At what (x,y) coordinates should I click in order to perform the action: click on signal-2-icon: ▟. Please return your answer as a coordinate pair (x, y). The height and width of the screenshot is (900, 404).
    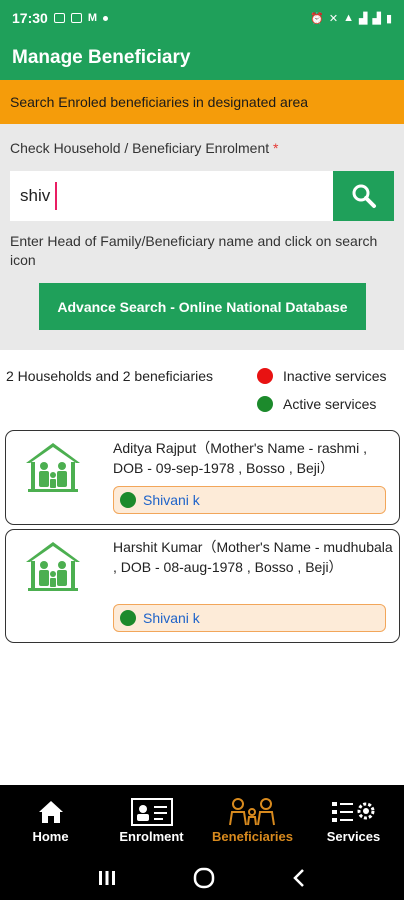
    Looking at the image, I should click on (376, 18).